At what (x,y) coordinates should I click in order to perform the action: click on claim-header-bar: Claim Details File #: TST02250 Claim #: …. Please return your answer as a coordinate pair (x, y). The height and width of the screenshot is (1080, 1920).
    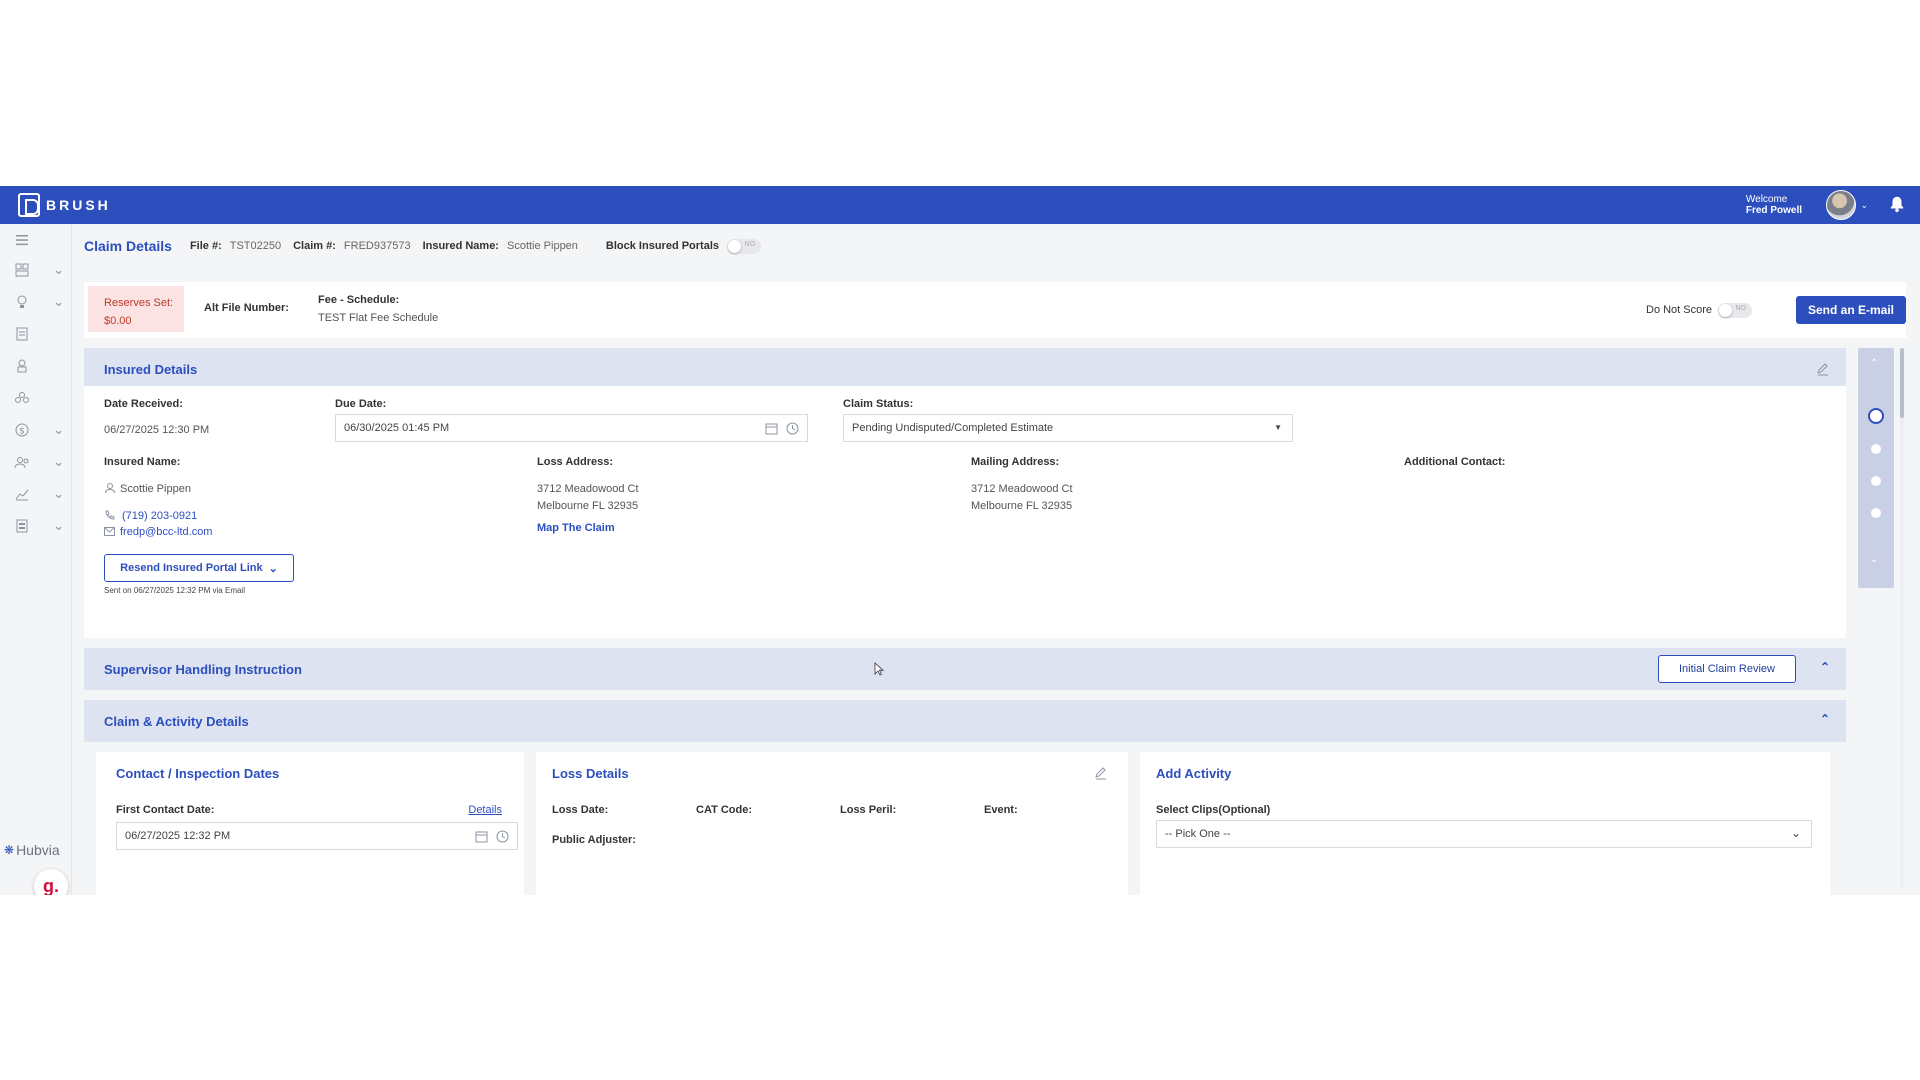
    Looking at the image, I should click on (423, 246).